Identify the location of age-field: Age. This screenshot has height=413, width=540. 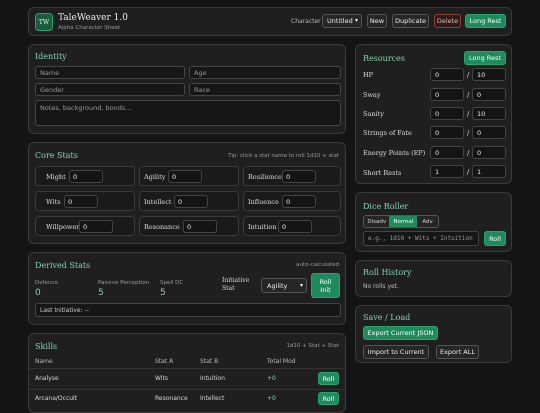
(265, 72).